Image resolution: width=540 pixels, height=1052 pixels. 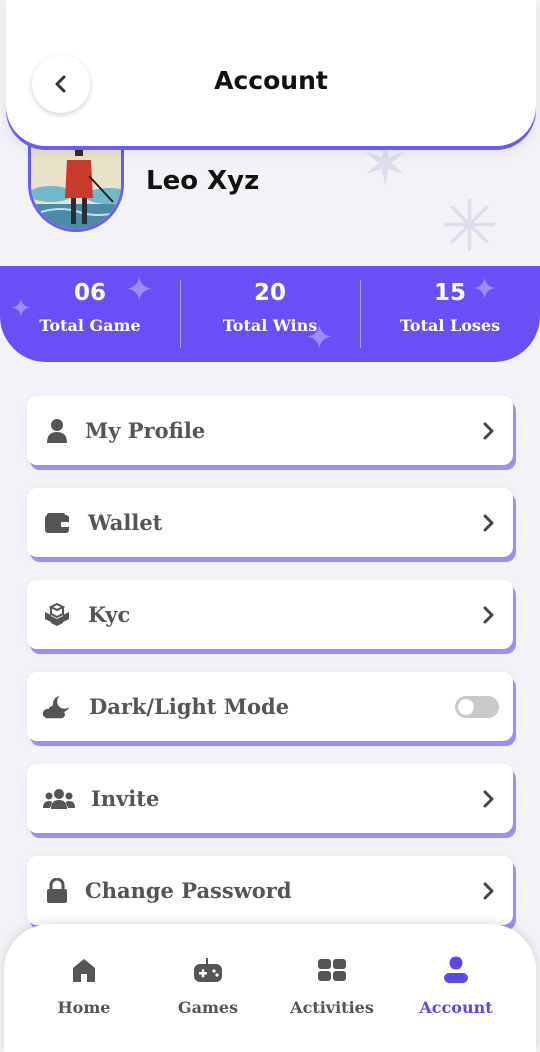 I want to click on menu-item-wallet: Wallet, so click(x=270, y=522).